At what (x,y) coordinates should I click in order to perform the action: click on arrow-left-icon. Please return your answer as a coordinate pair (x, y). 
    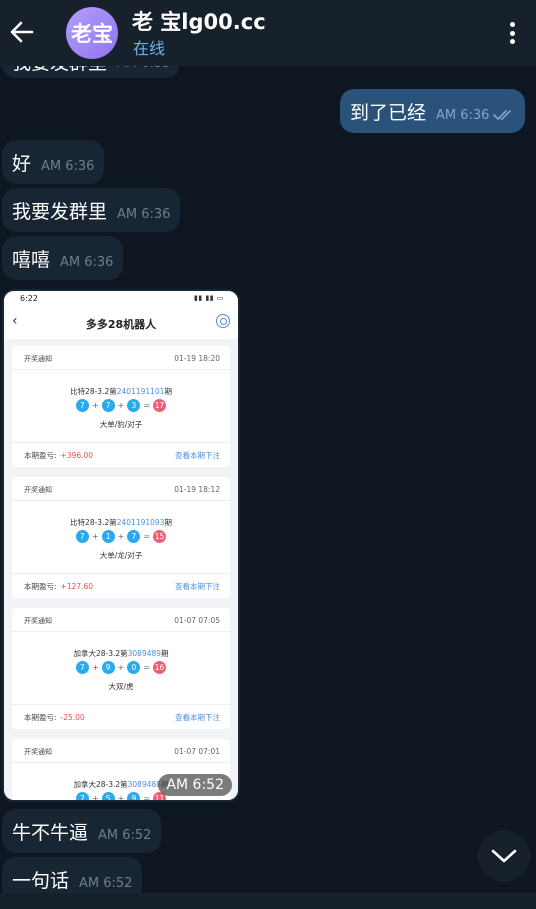
    Looking at the image, I should click on (22, 32).